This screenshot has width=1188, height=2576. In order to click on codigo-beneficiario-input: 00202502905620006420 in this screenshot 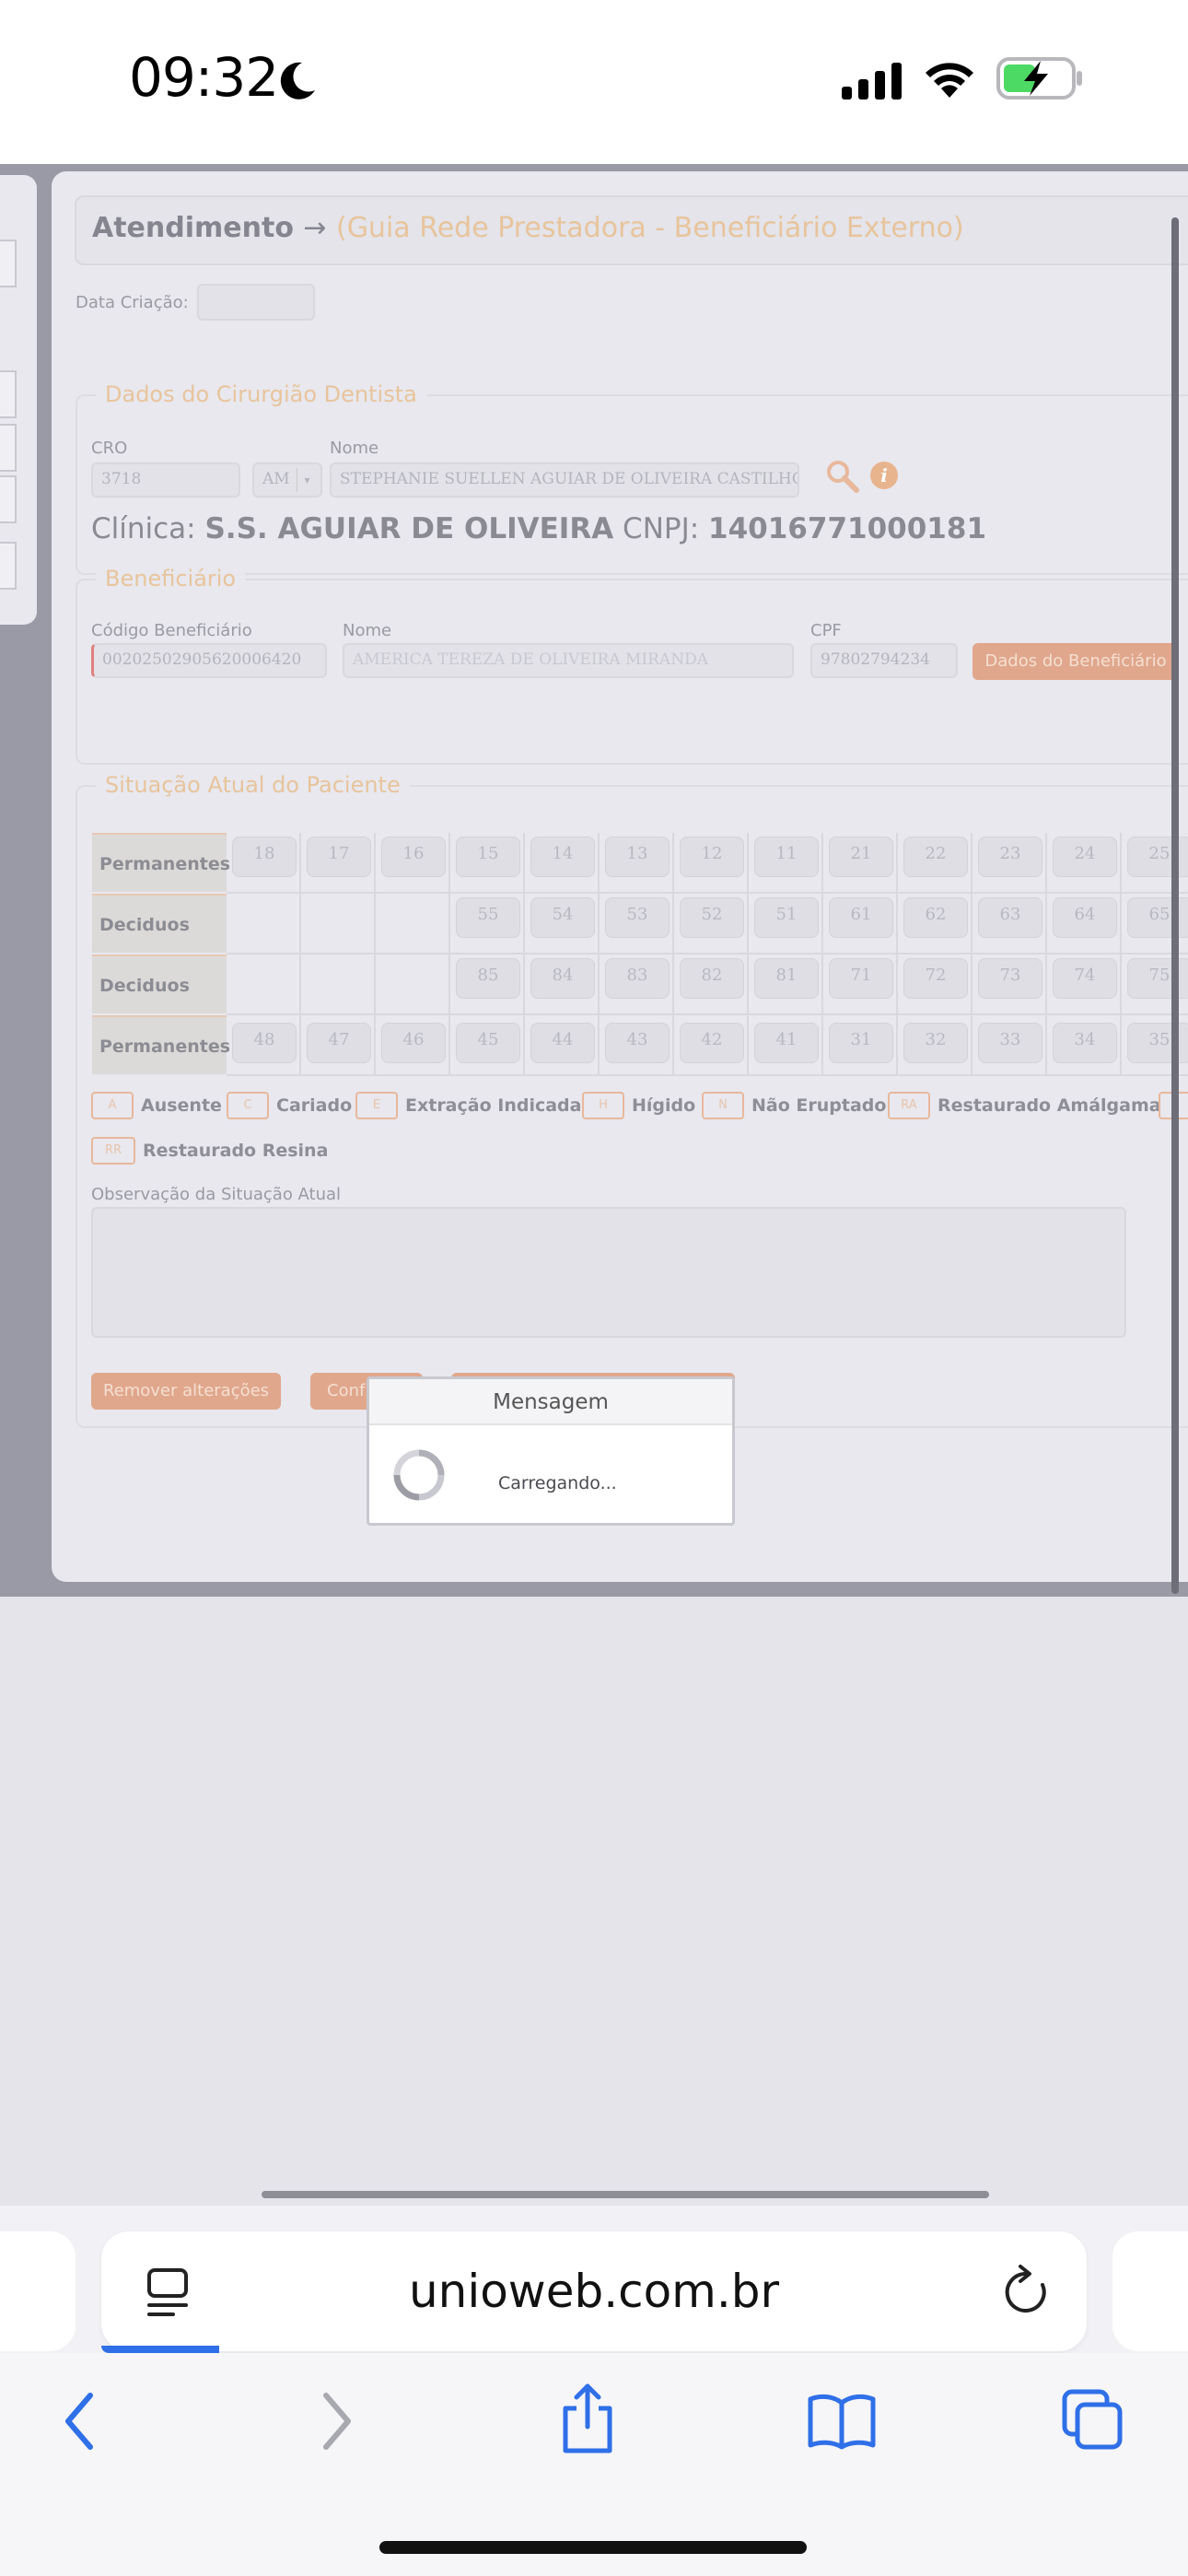, I will do `click(209, 660)`.